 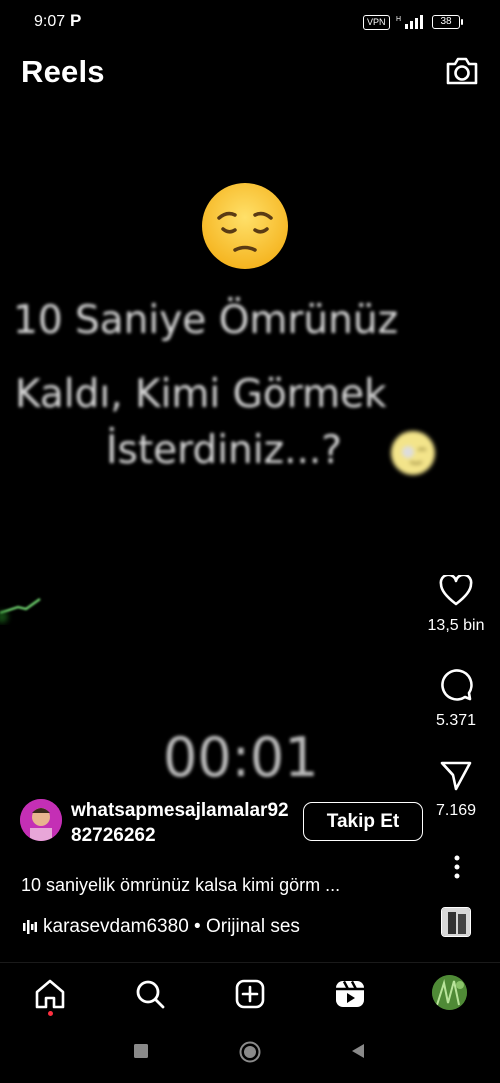 I want to click on video-timer-text: 00:01, so click(x=241, y=757).